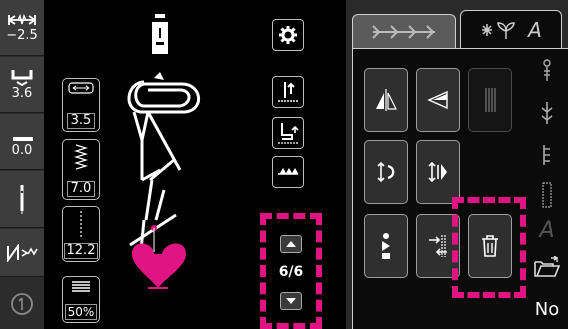  I want to click on tab-pattern-letter: A, so click(535, 29).